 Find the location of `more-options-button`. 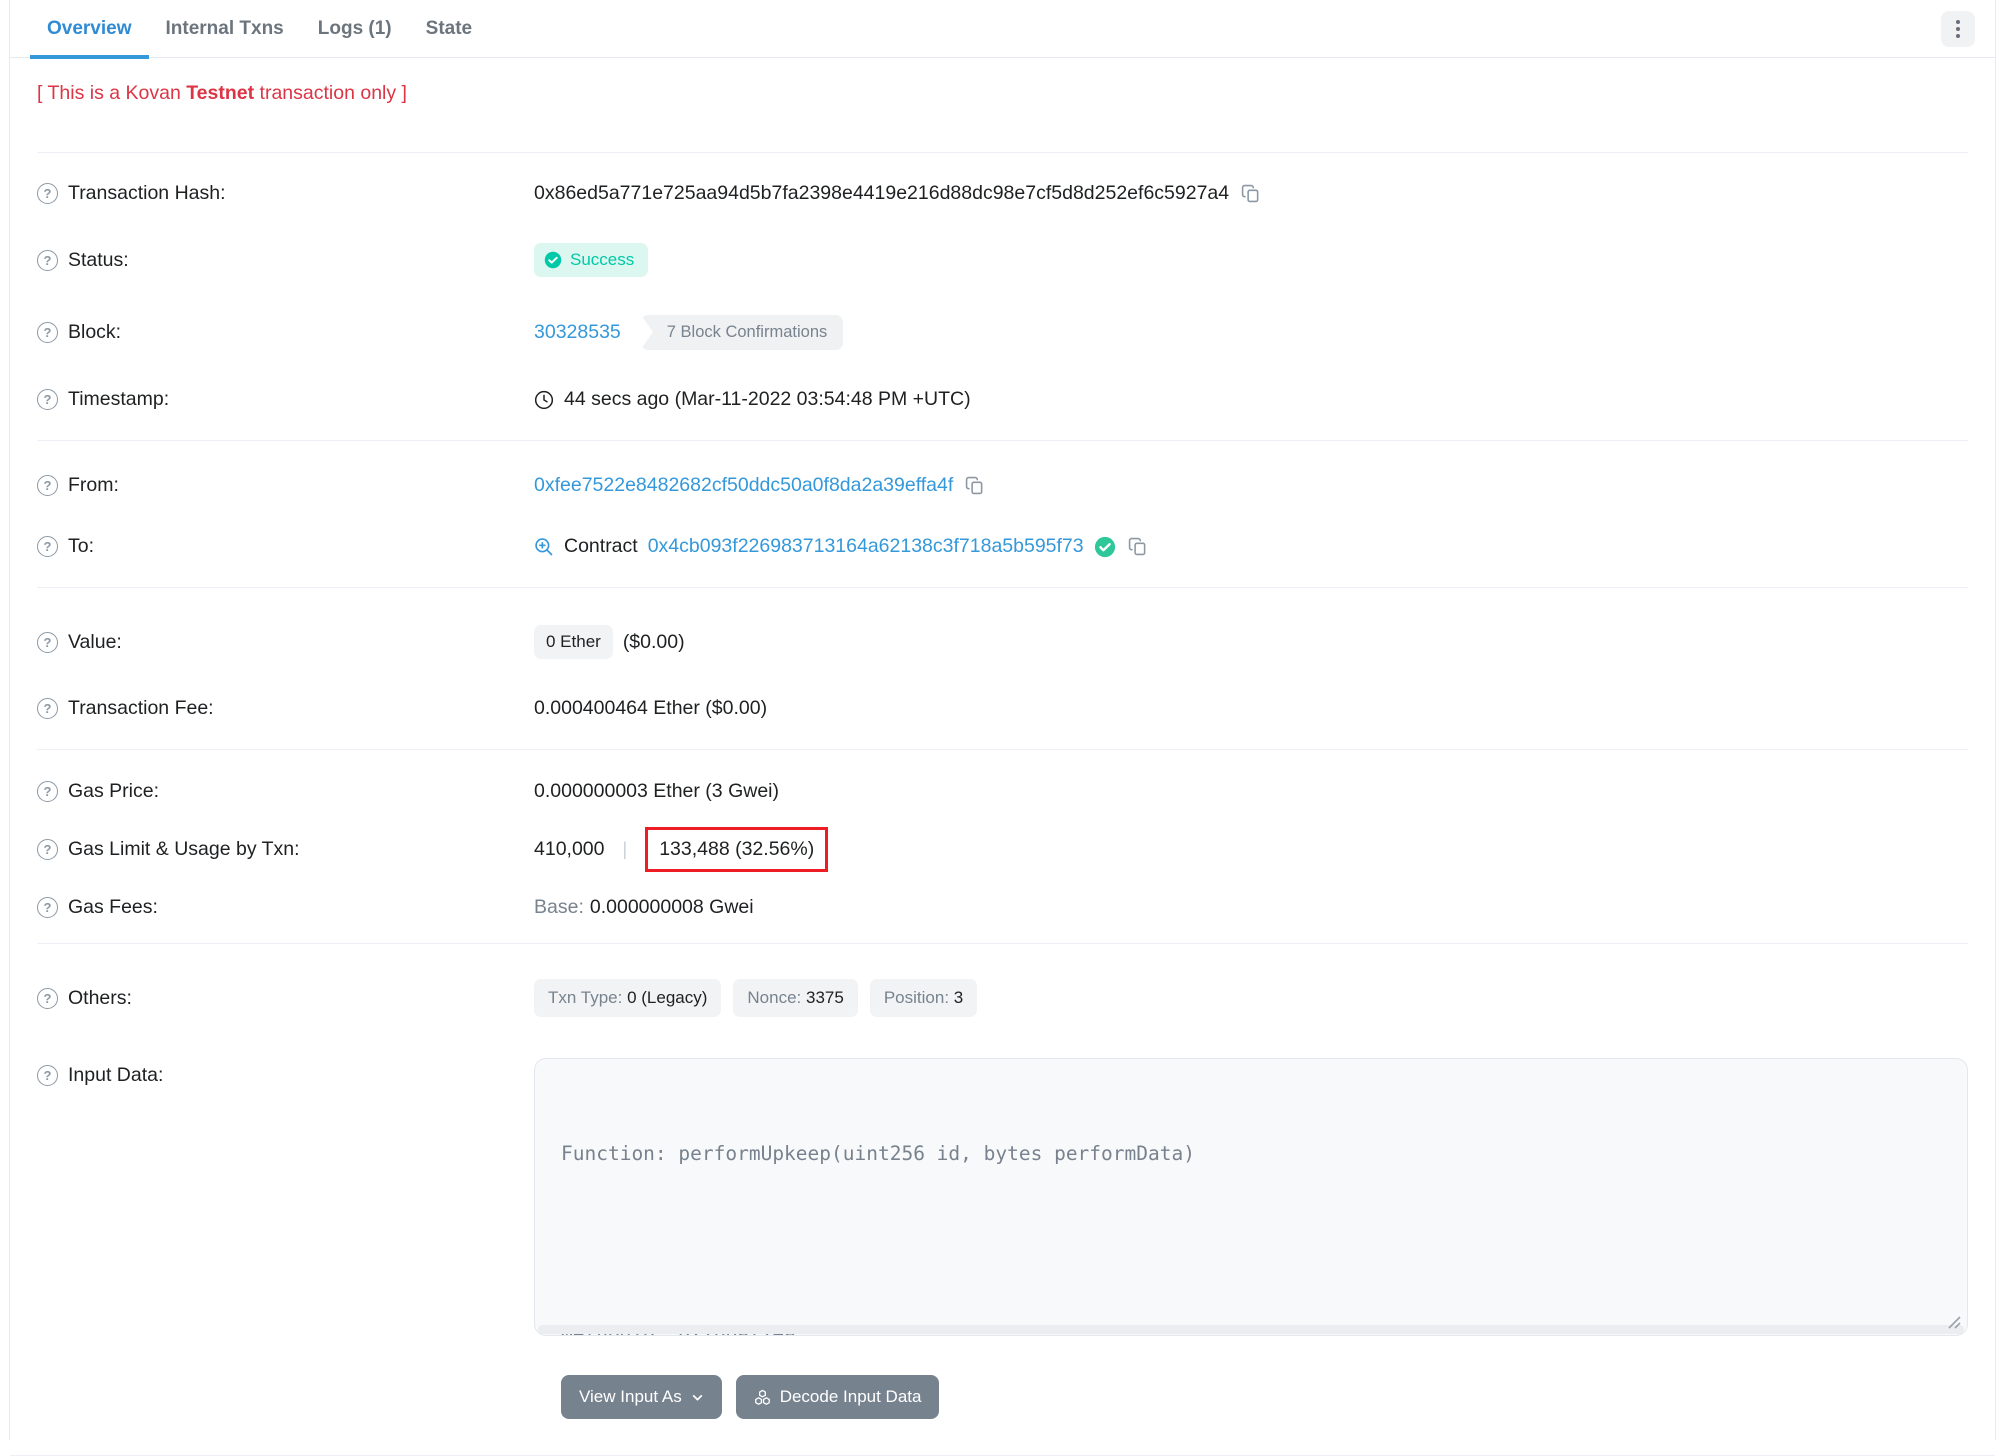

more-options-button is located at coordinates (1958, 28).